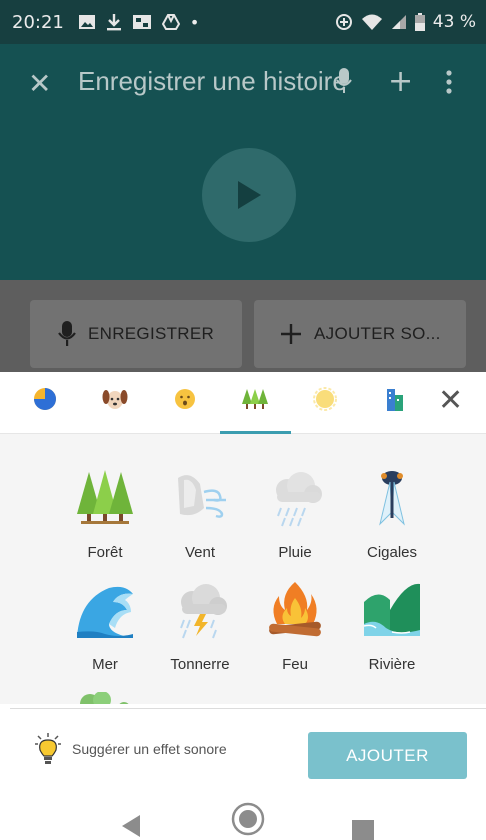 The image size is (486, 840). Describe the element at coordinates (295, 609) in the screenshot. I see `campfire-icon` at that location.